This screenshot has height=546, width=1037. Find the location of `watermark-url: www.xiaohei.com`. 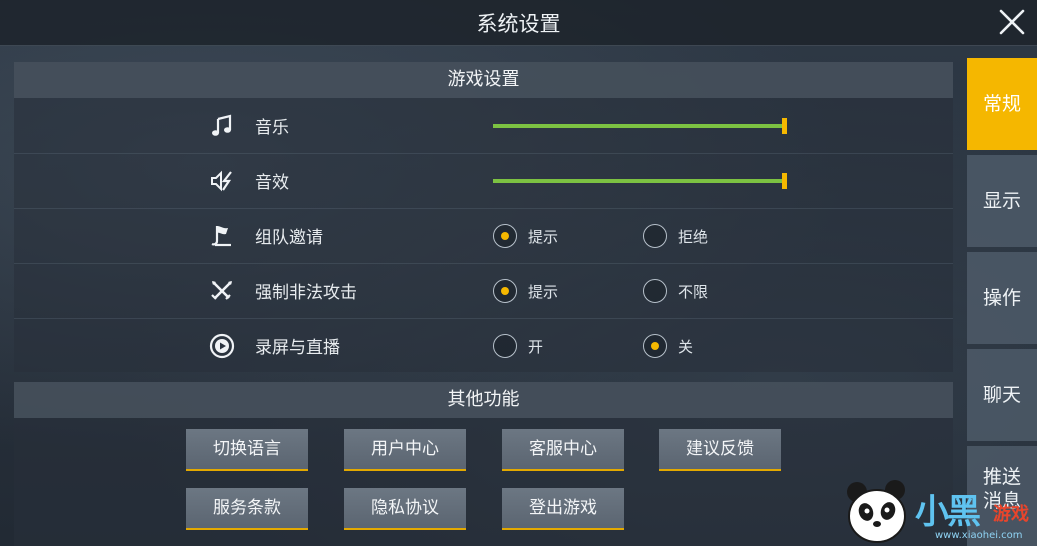

watermark-url: www.xiaohei.com is located at coordinates (979, 535).